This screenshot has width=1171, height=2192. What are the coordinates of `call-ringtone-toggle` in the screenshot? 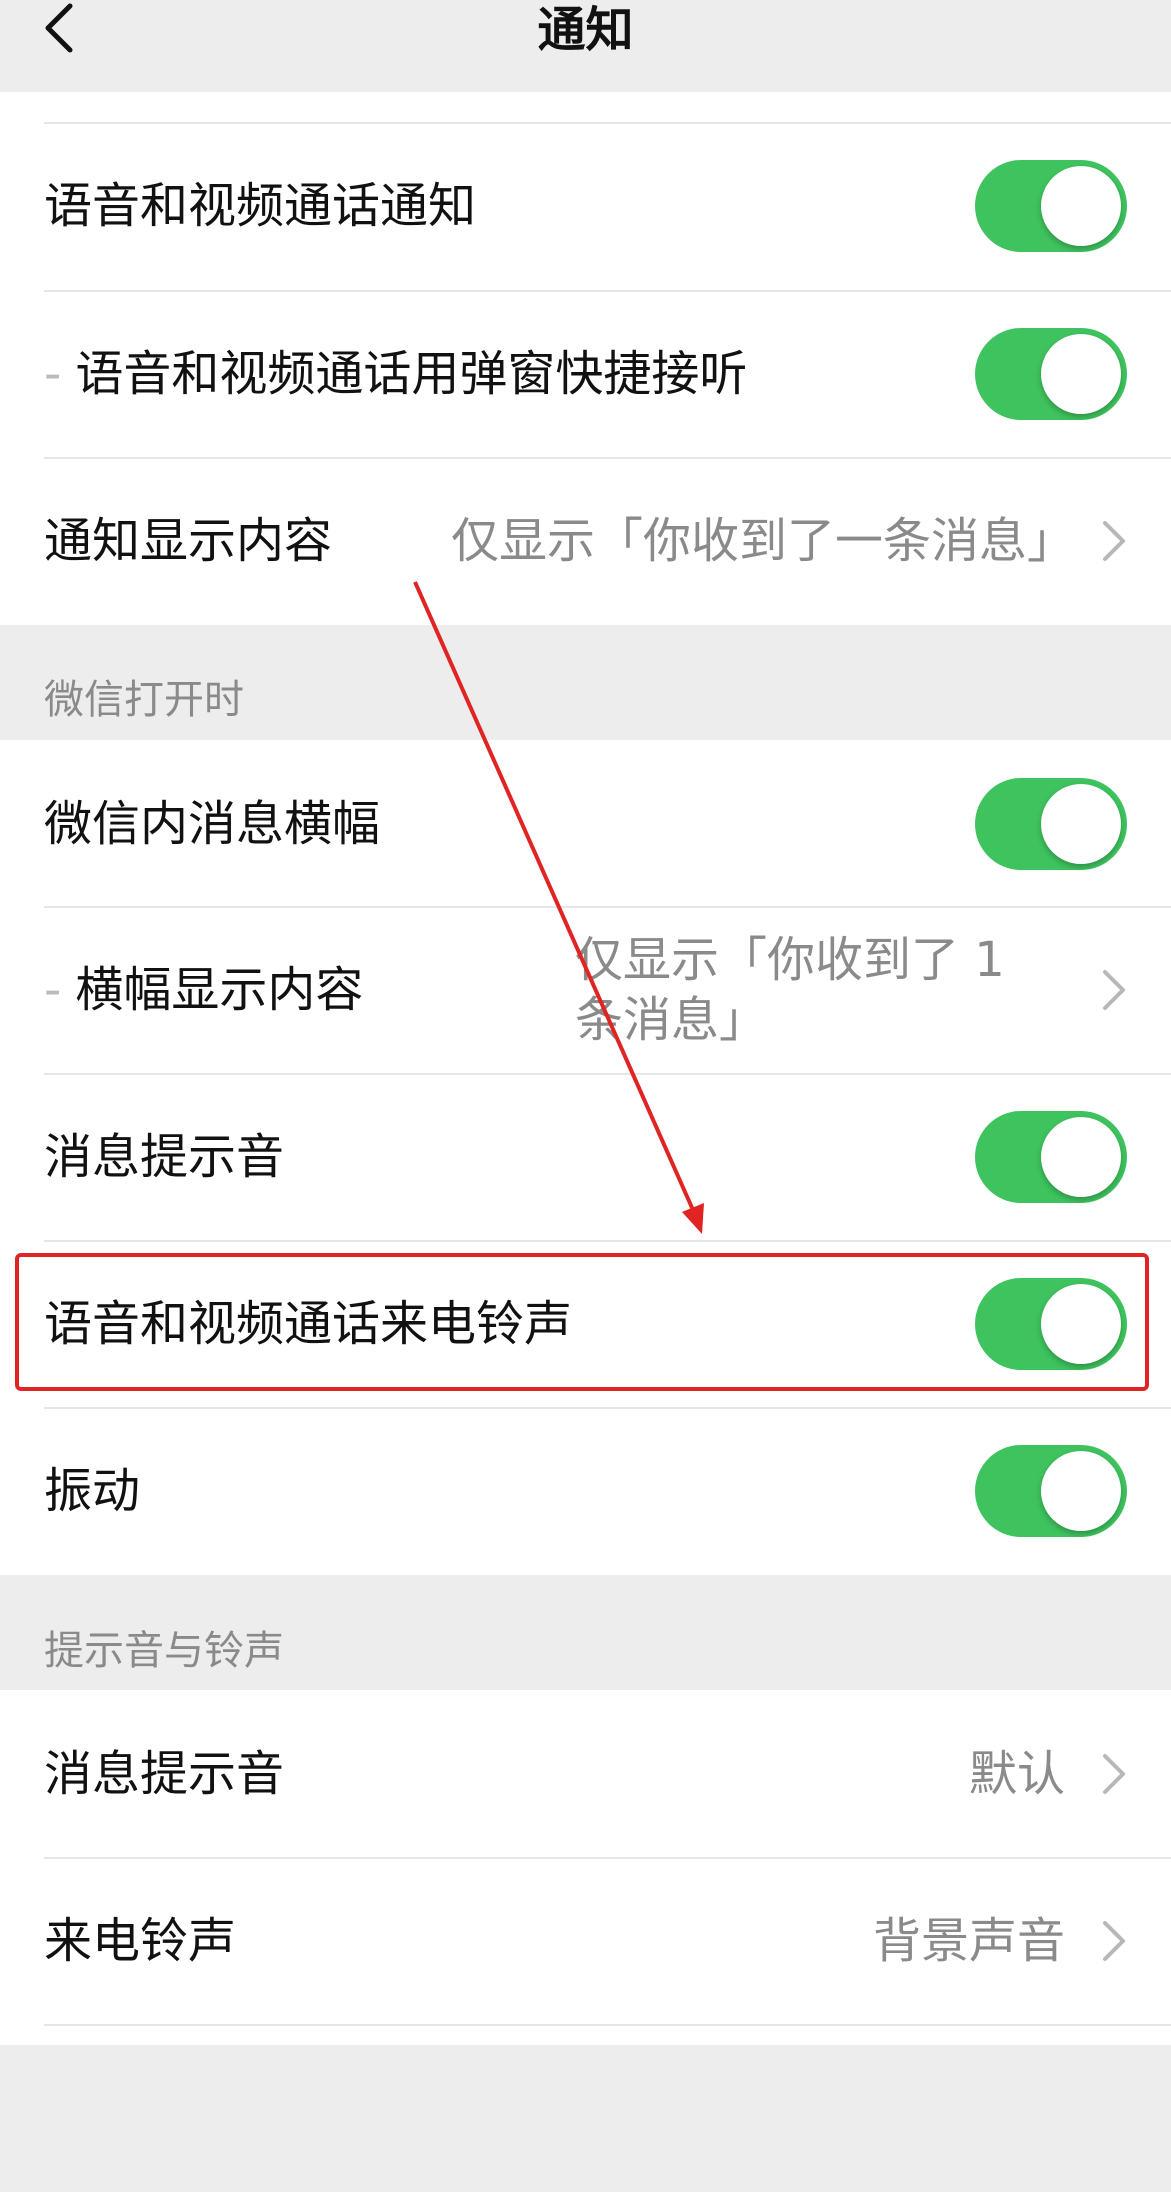 It's located at (1051, 1324).